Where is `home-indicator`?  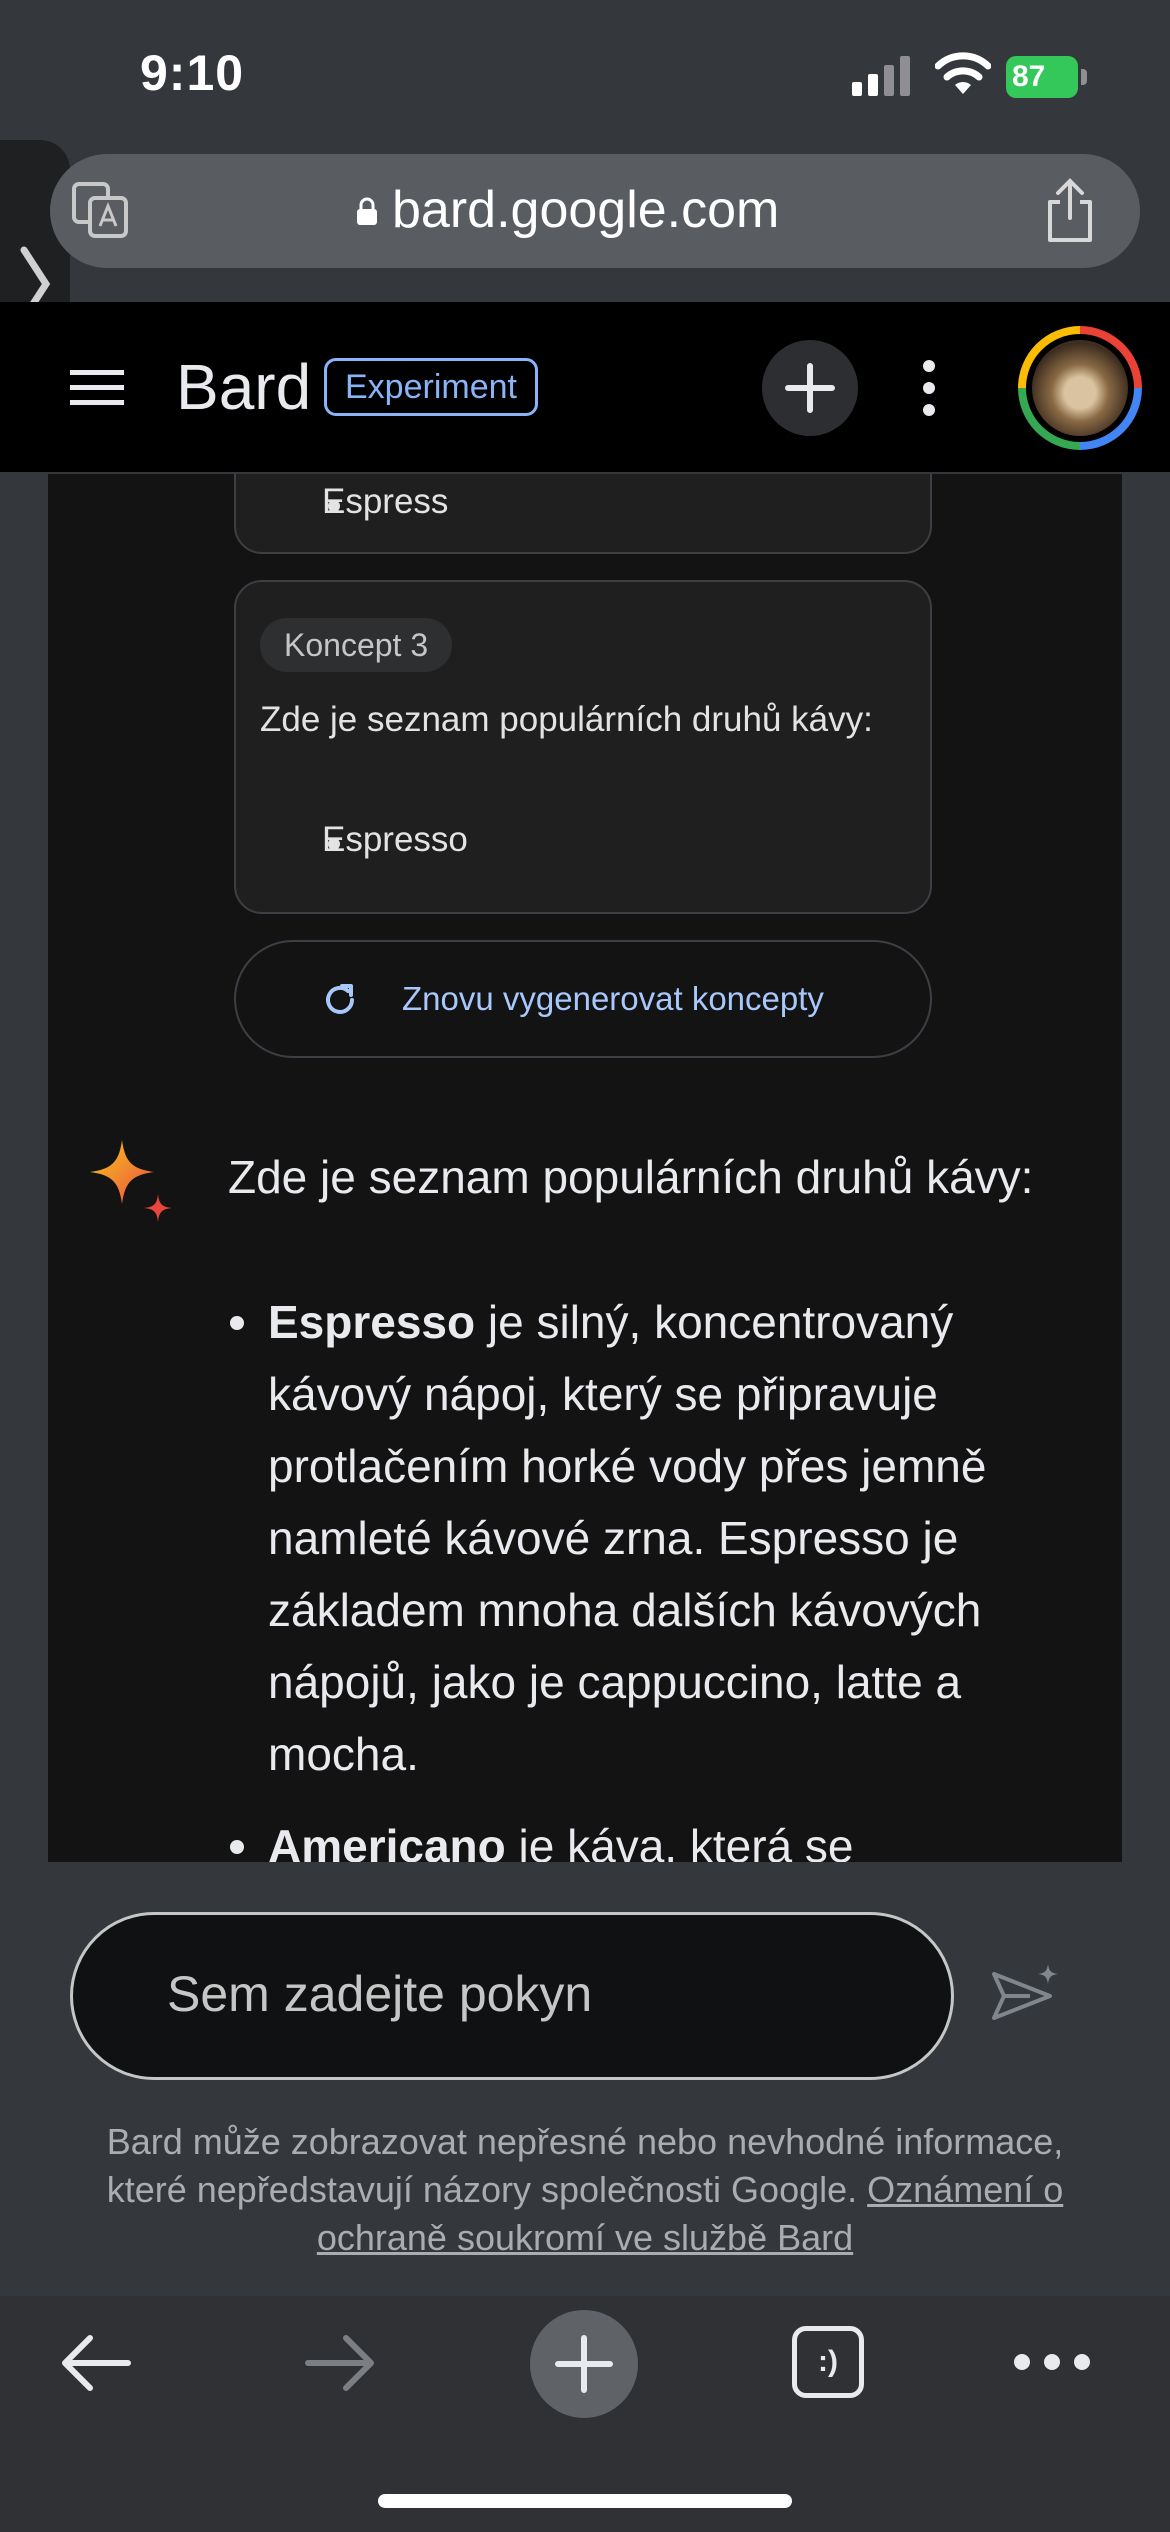 home-indicator is located at coordinates (585, 2501).